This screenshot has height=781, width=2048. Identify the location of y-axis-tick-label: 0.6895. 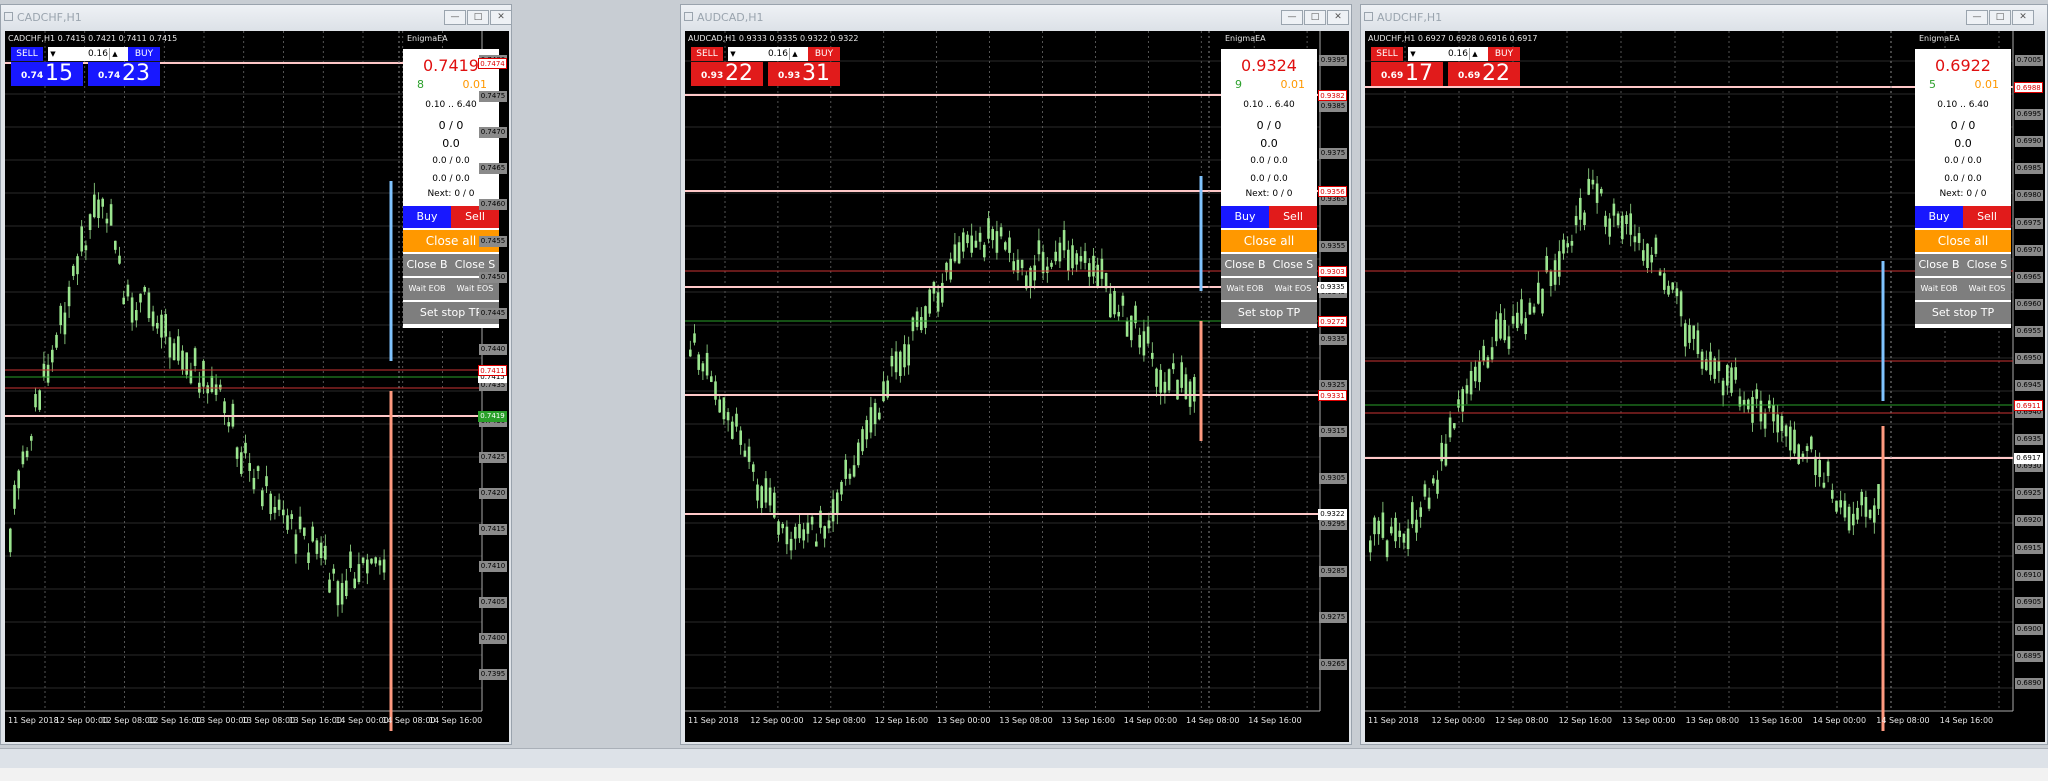
(2029, 656).